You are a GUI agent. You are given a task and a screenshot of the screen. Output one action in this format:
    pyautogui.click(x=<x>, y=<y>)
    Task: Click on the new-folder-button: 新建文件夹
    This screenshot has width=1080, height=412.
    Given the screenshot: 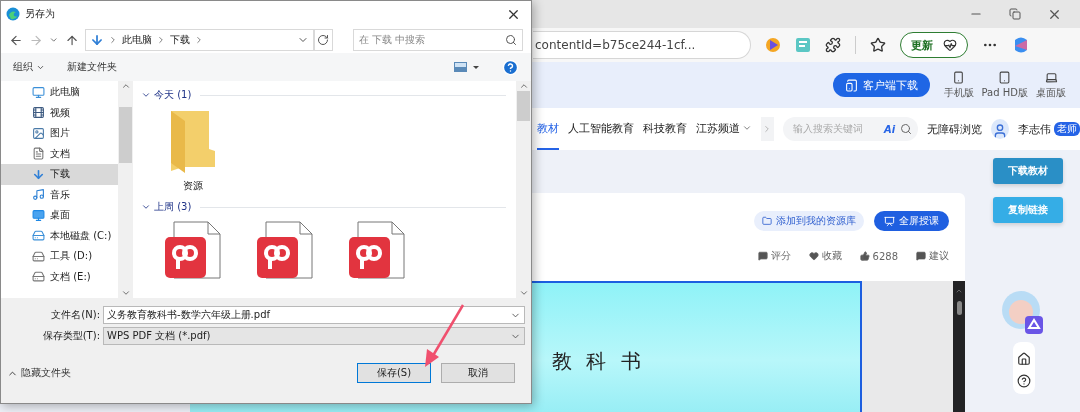 What is the action you would take?
    pyautogui.click(x=92, y=67)
    